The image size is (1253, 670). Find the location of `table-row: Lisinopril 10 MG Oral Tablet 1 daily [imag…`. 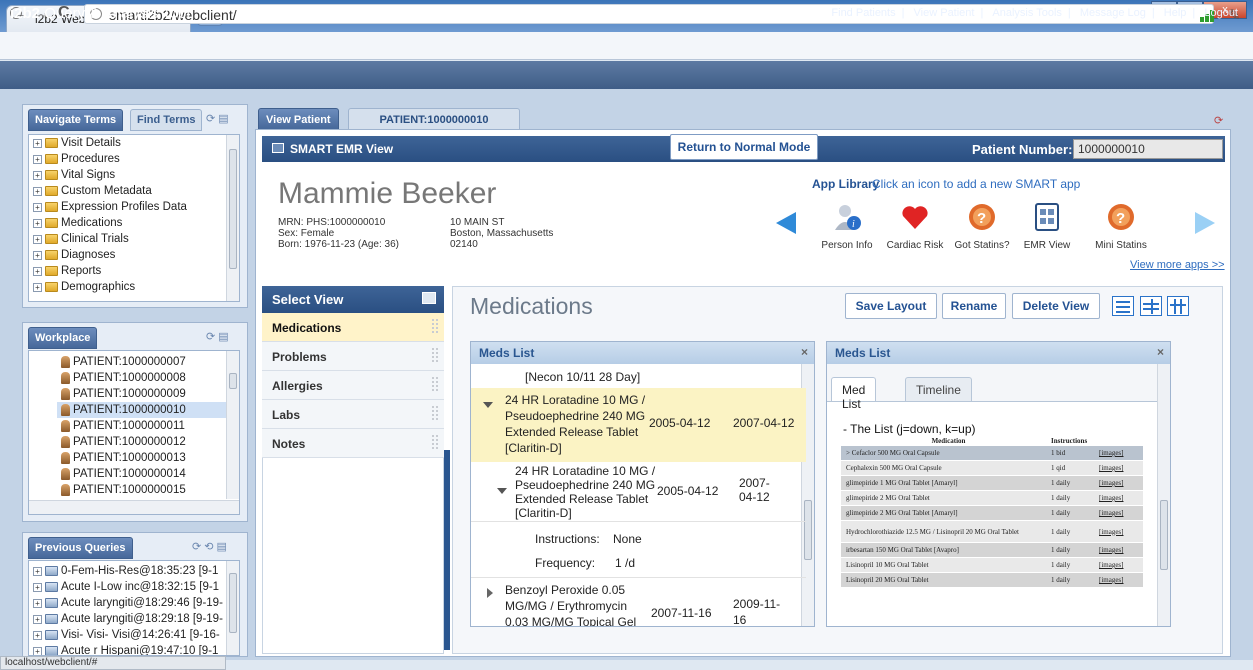

table-row: Lisinopril 10 MG Oral Tablet 1 daily [imag… is located at coordinates (992, 565).